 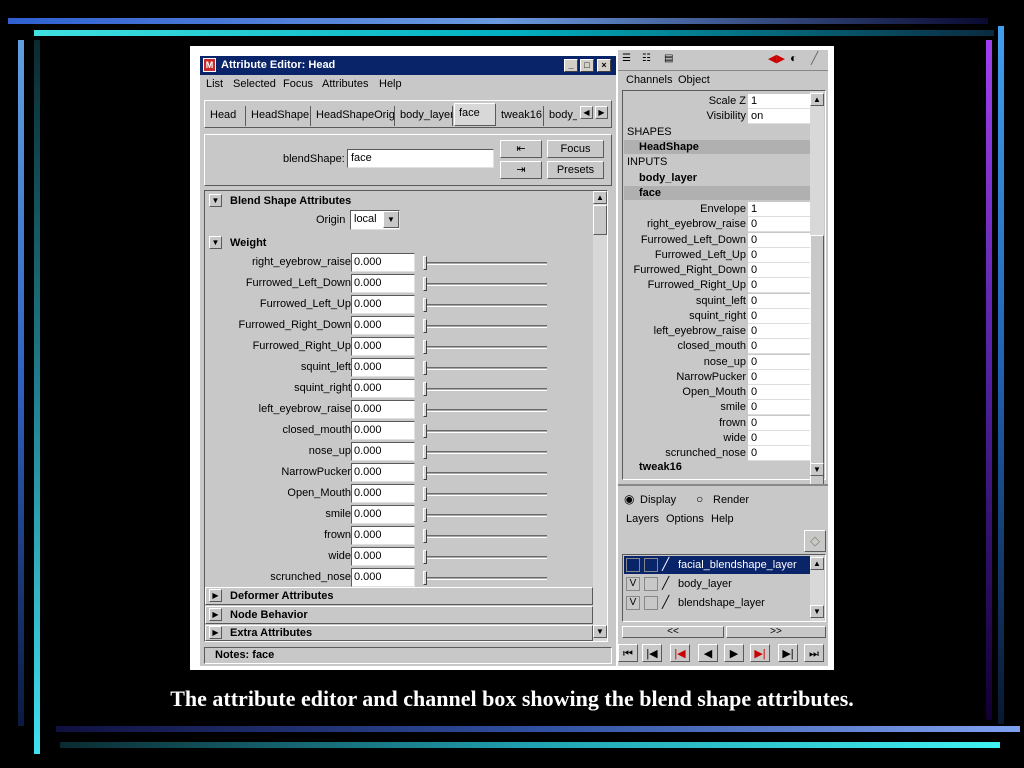 I want to click on scroll-thumb, so click(x=600, y=220).